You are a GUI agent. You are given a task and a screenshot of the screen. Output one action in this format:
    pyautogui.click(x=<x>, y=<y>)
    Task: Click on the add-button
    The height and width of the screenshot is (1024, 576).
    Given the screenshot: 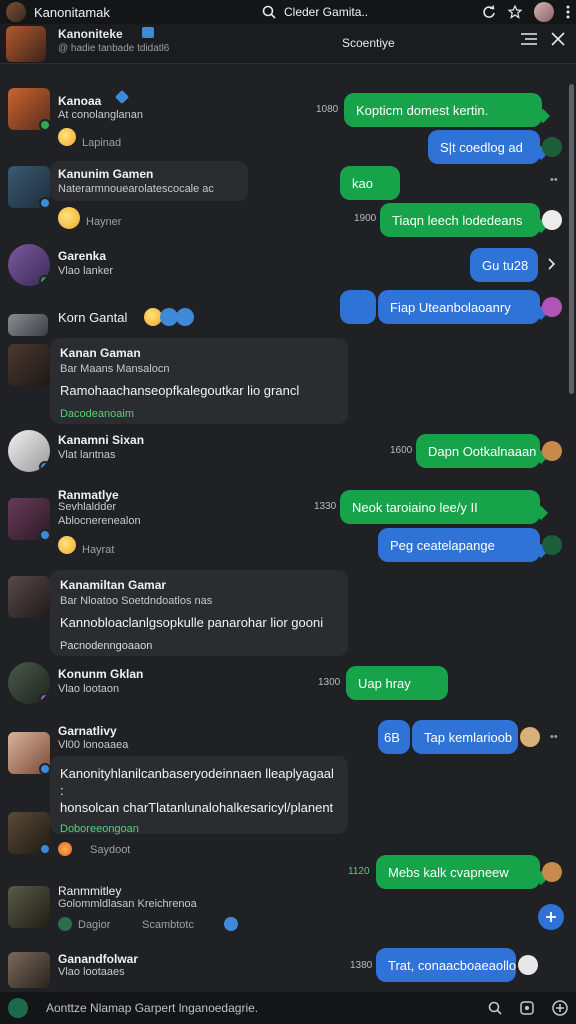 What is the action you would take?
    pyautogui.click(x=551, y=917)
    